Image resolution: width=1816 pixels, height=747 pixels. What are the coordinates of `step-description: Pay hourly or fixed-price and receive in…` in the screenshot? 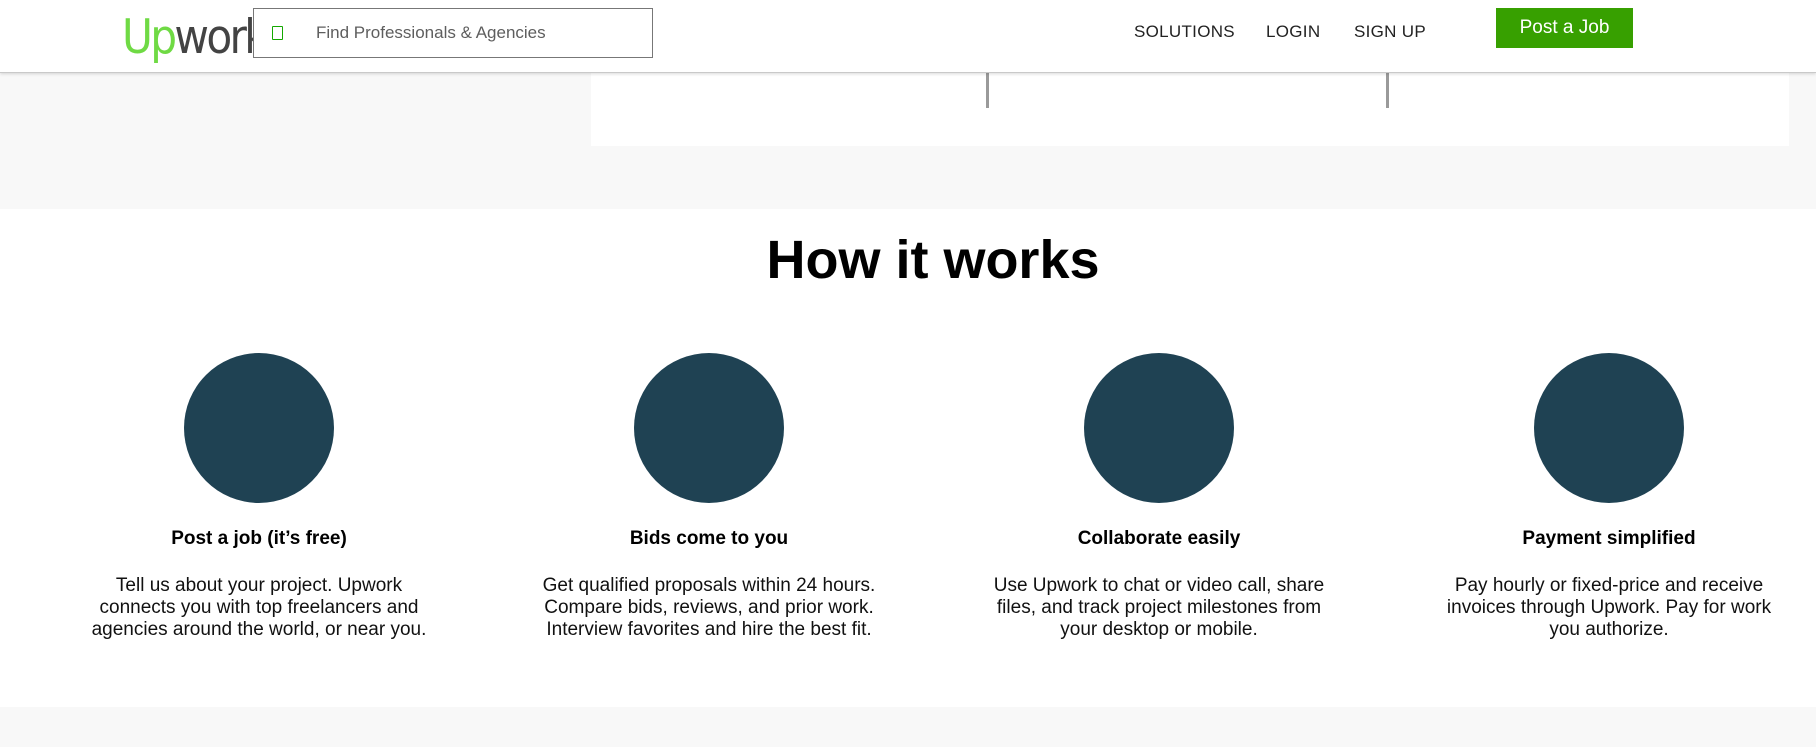 It's located at (1609, 607).